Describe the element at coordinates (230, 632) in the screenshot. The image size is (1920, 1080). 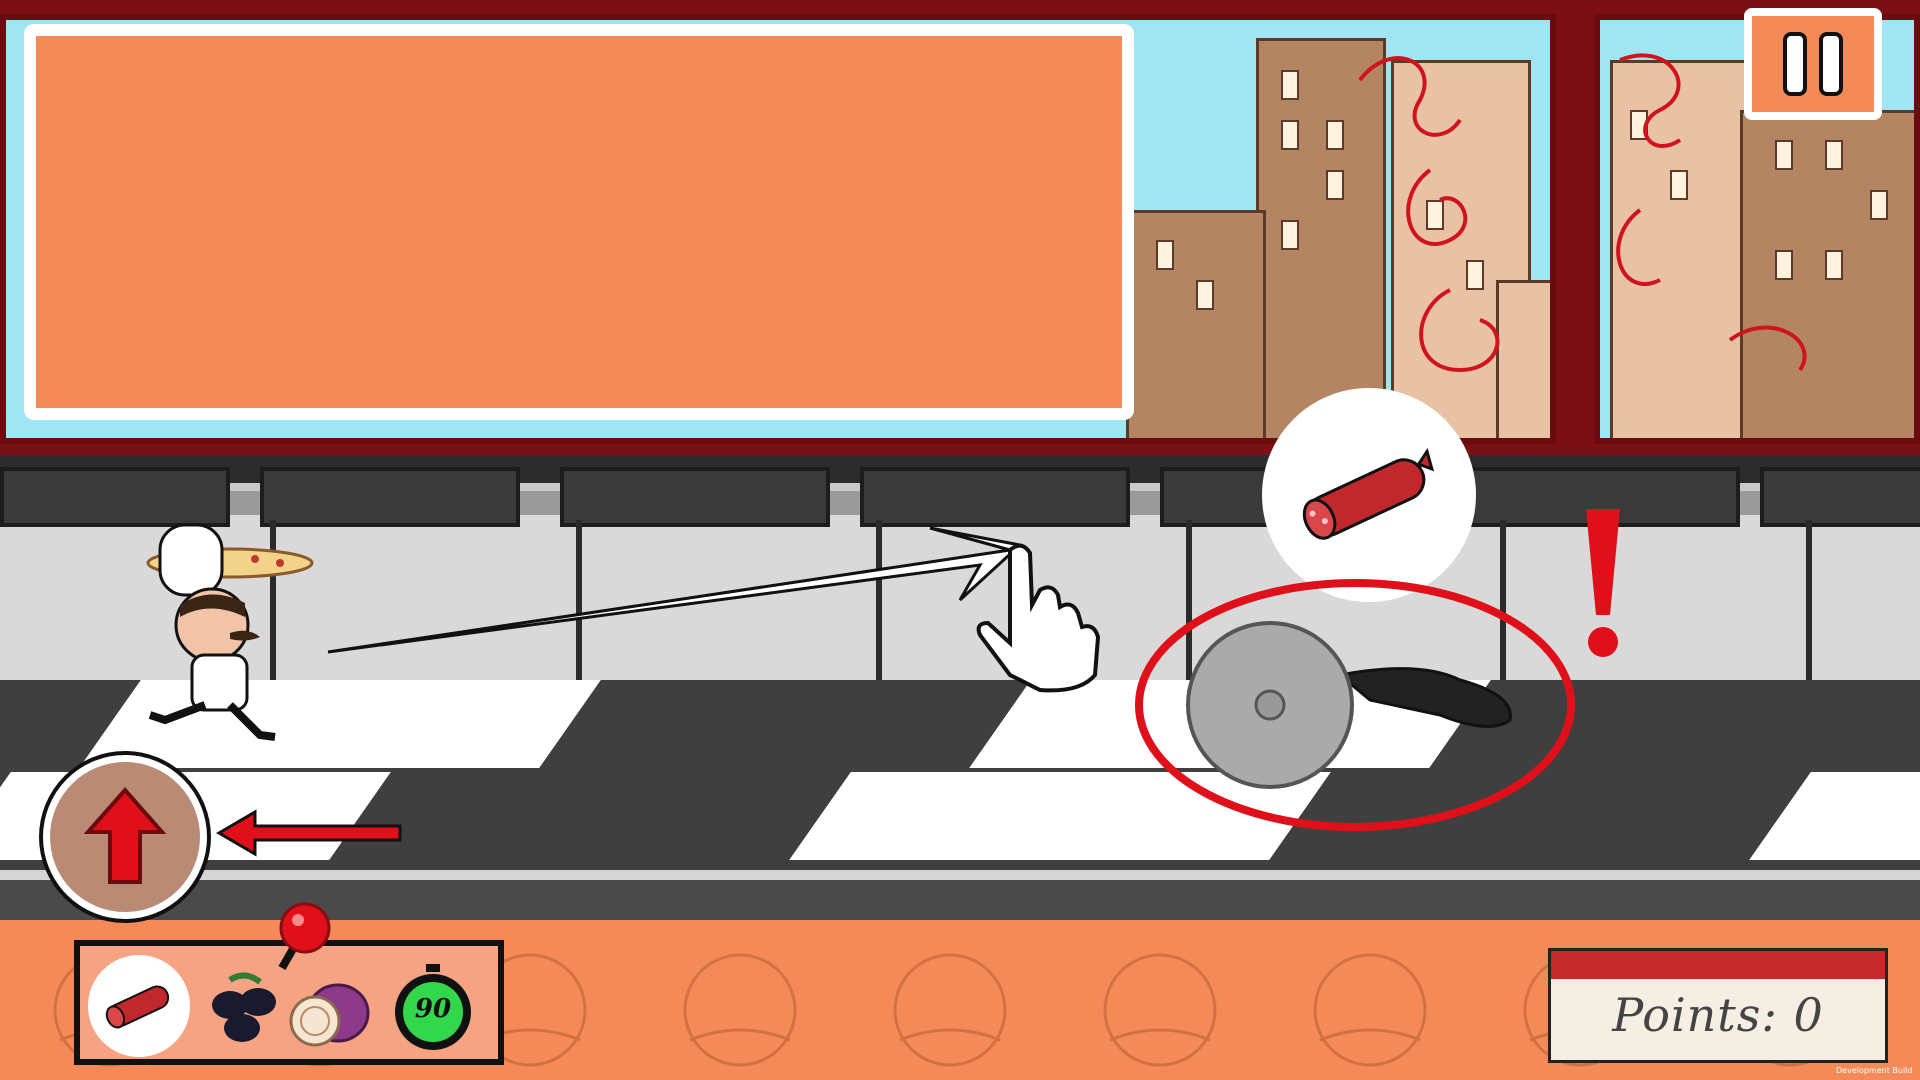
I see `chef-character` at that location.